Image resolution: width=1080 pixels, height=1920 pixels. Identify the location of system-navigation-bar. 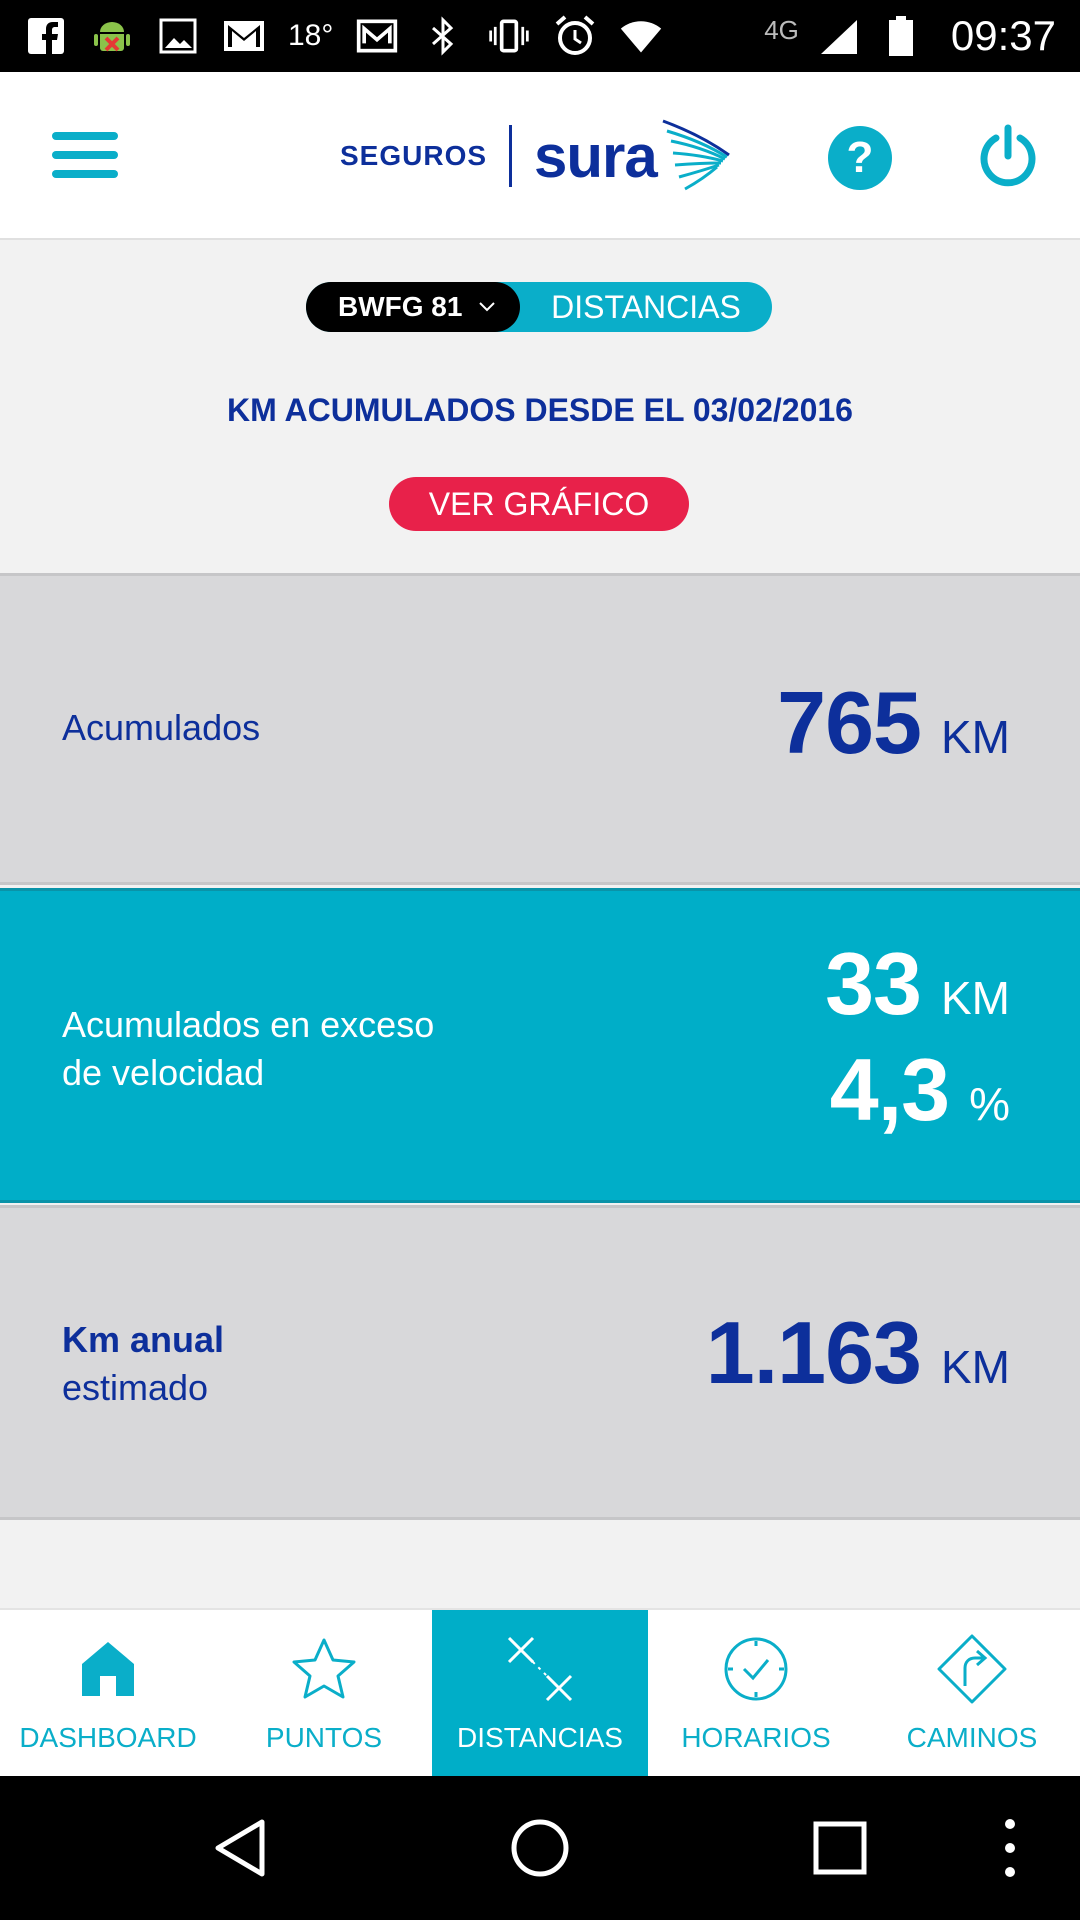
(540, 1848).